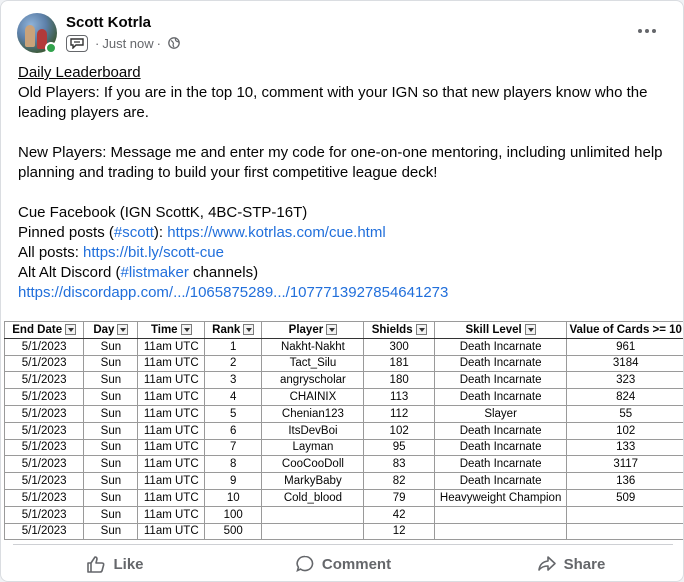  I want to click on comment-button: Comment, so click(343, 564).